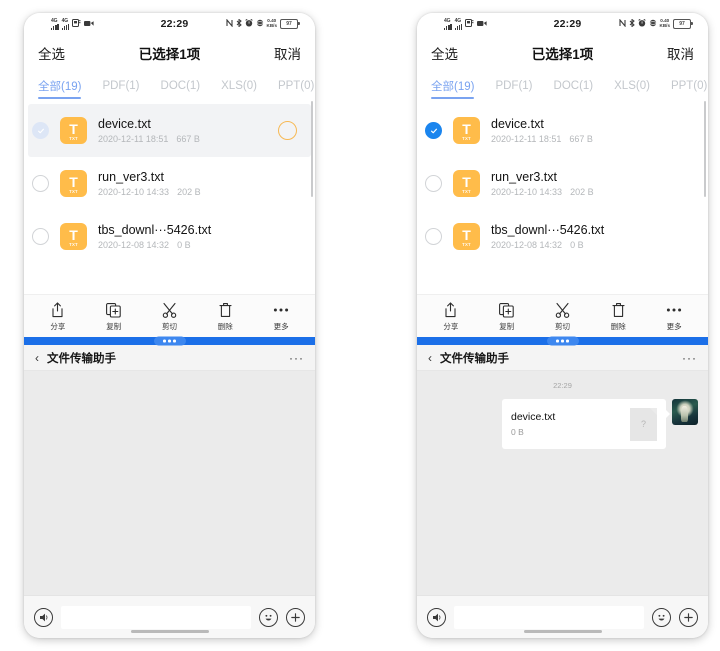 The height and width of the screenshot is (651, 720). I want to click on delete-icon, so click(618, 309).